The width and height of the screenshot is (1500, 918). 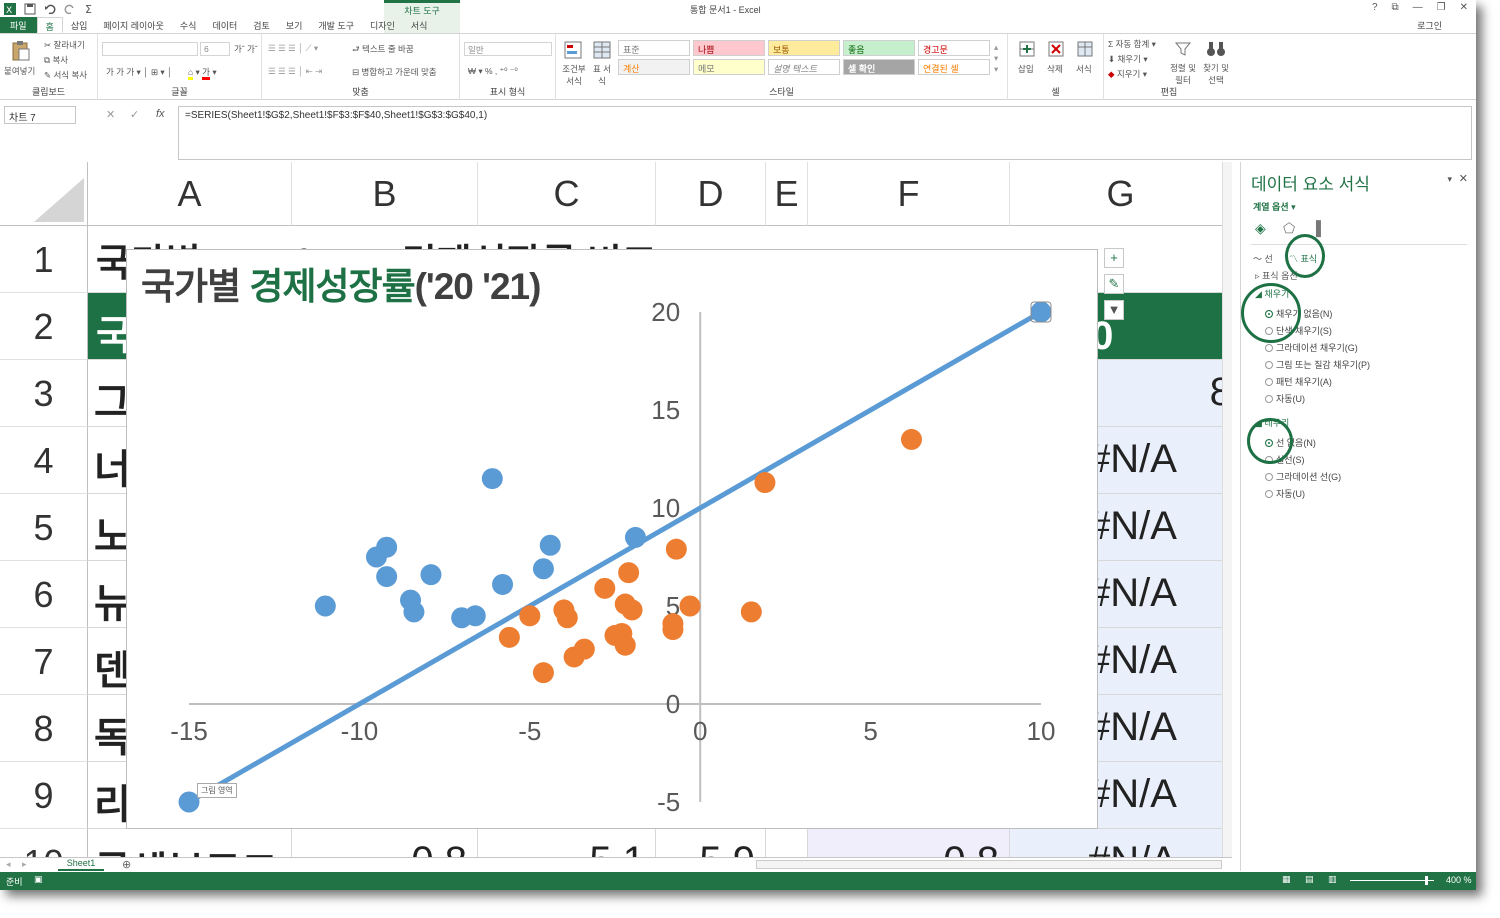 What do you see at coordinates (44, 843) in the screenshot?
I see `row-header-10: 10` at bounding box center [44, 843].